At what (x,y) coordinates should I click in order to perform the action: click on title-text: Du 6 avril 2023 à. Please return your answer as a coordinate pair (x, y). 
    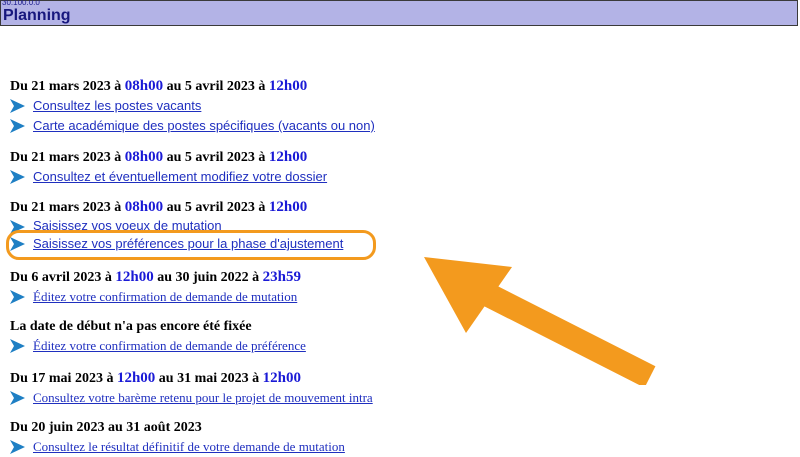
    Looking at the image, I should click on (63, 277).